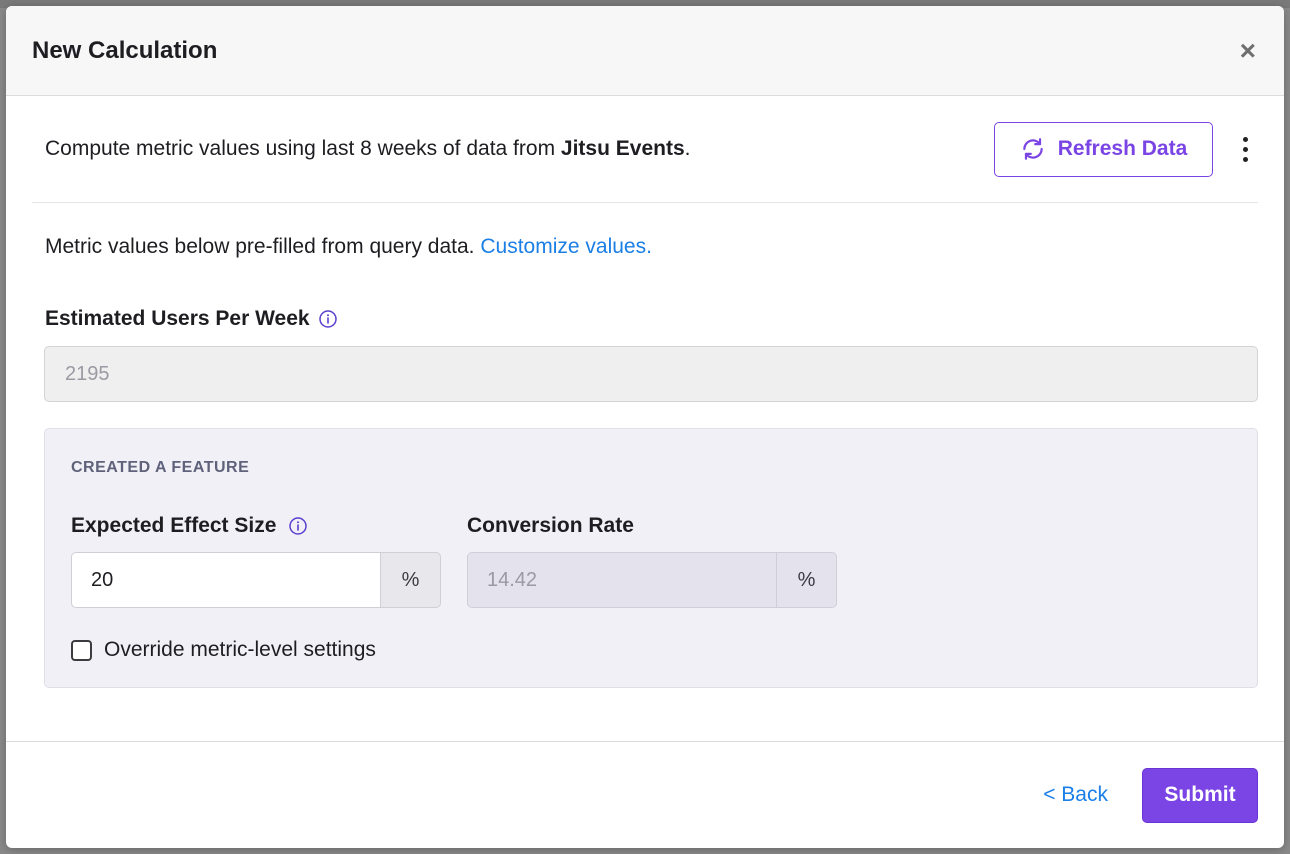  I want to click on close-icon: ×, so click(1248, 50).